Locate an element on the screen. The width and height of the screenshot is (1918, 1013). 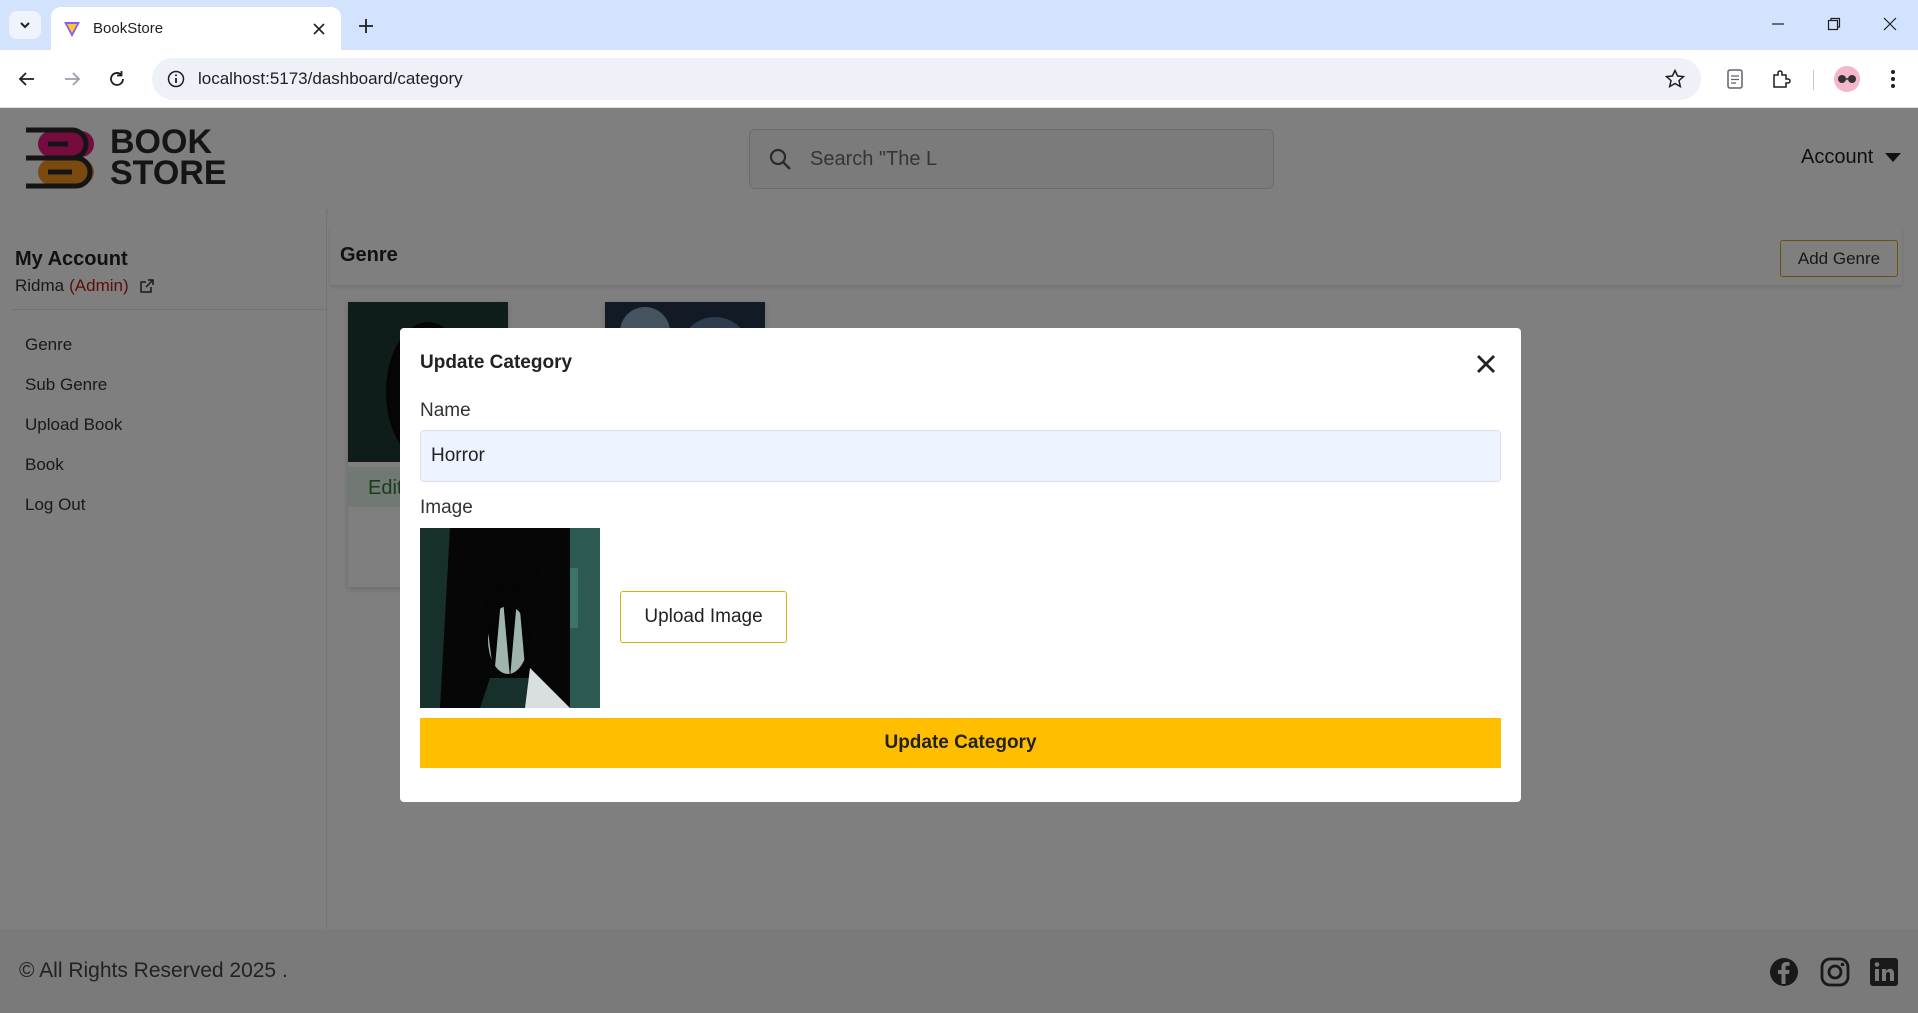
avatar is located at coordinates (1847, 79).